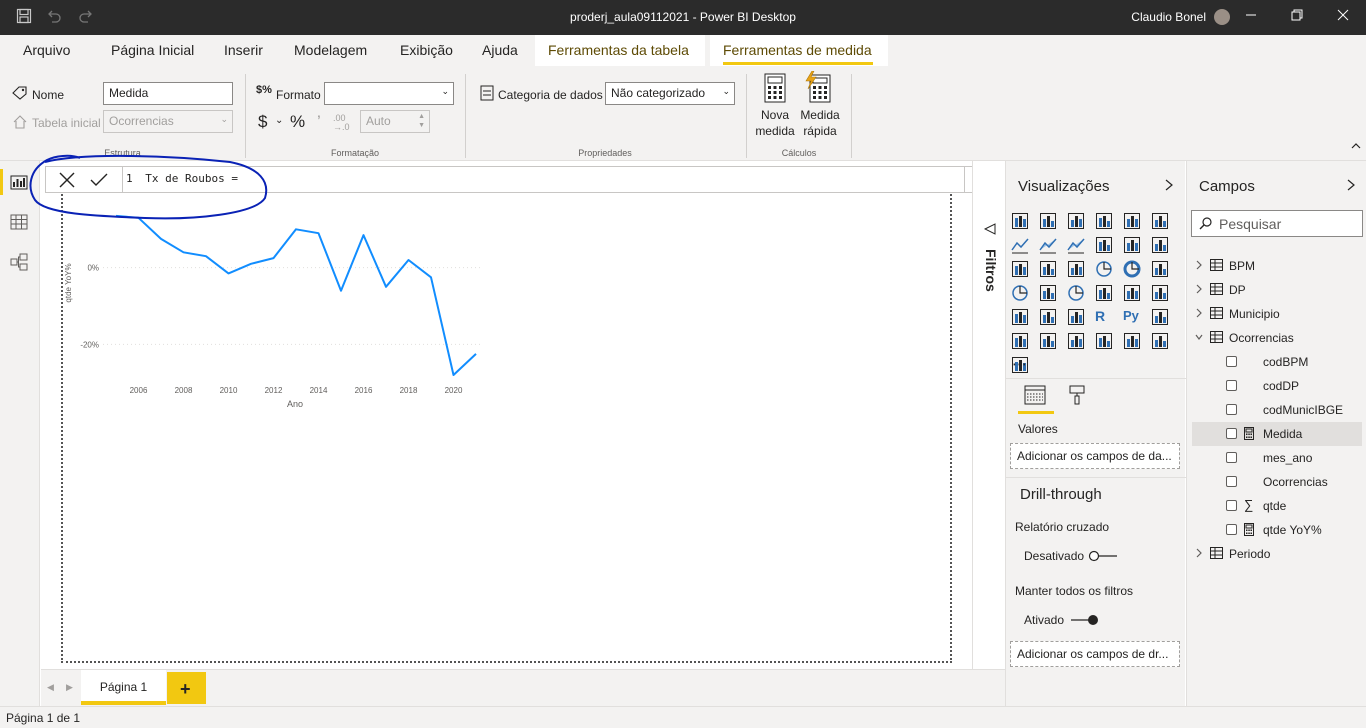  I want to click on clustered-bar-icon, so click(1076, 221).